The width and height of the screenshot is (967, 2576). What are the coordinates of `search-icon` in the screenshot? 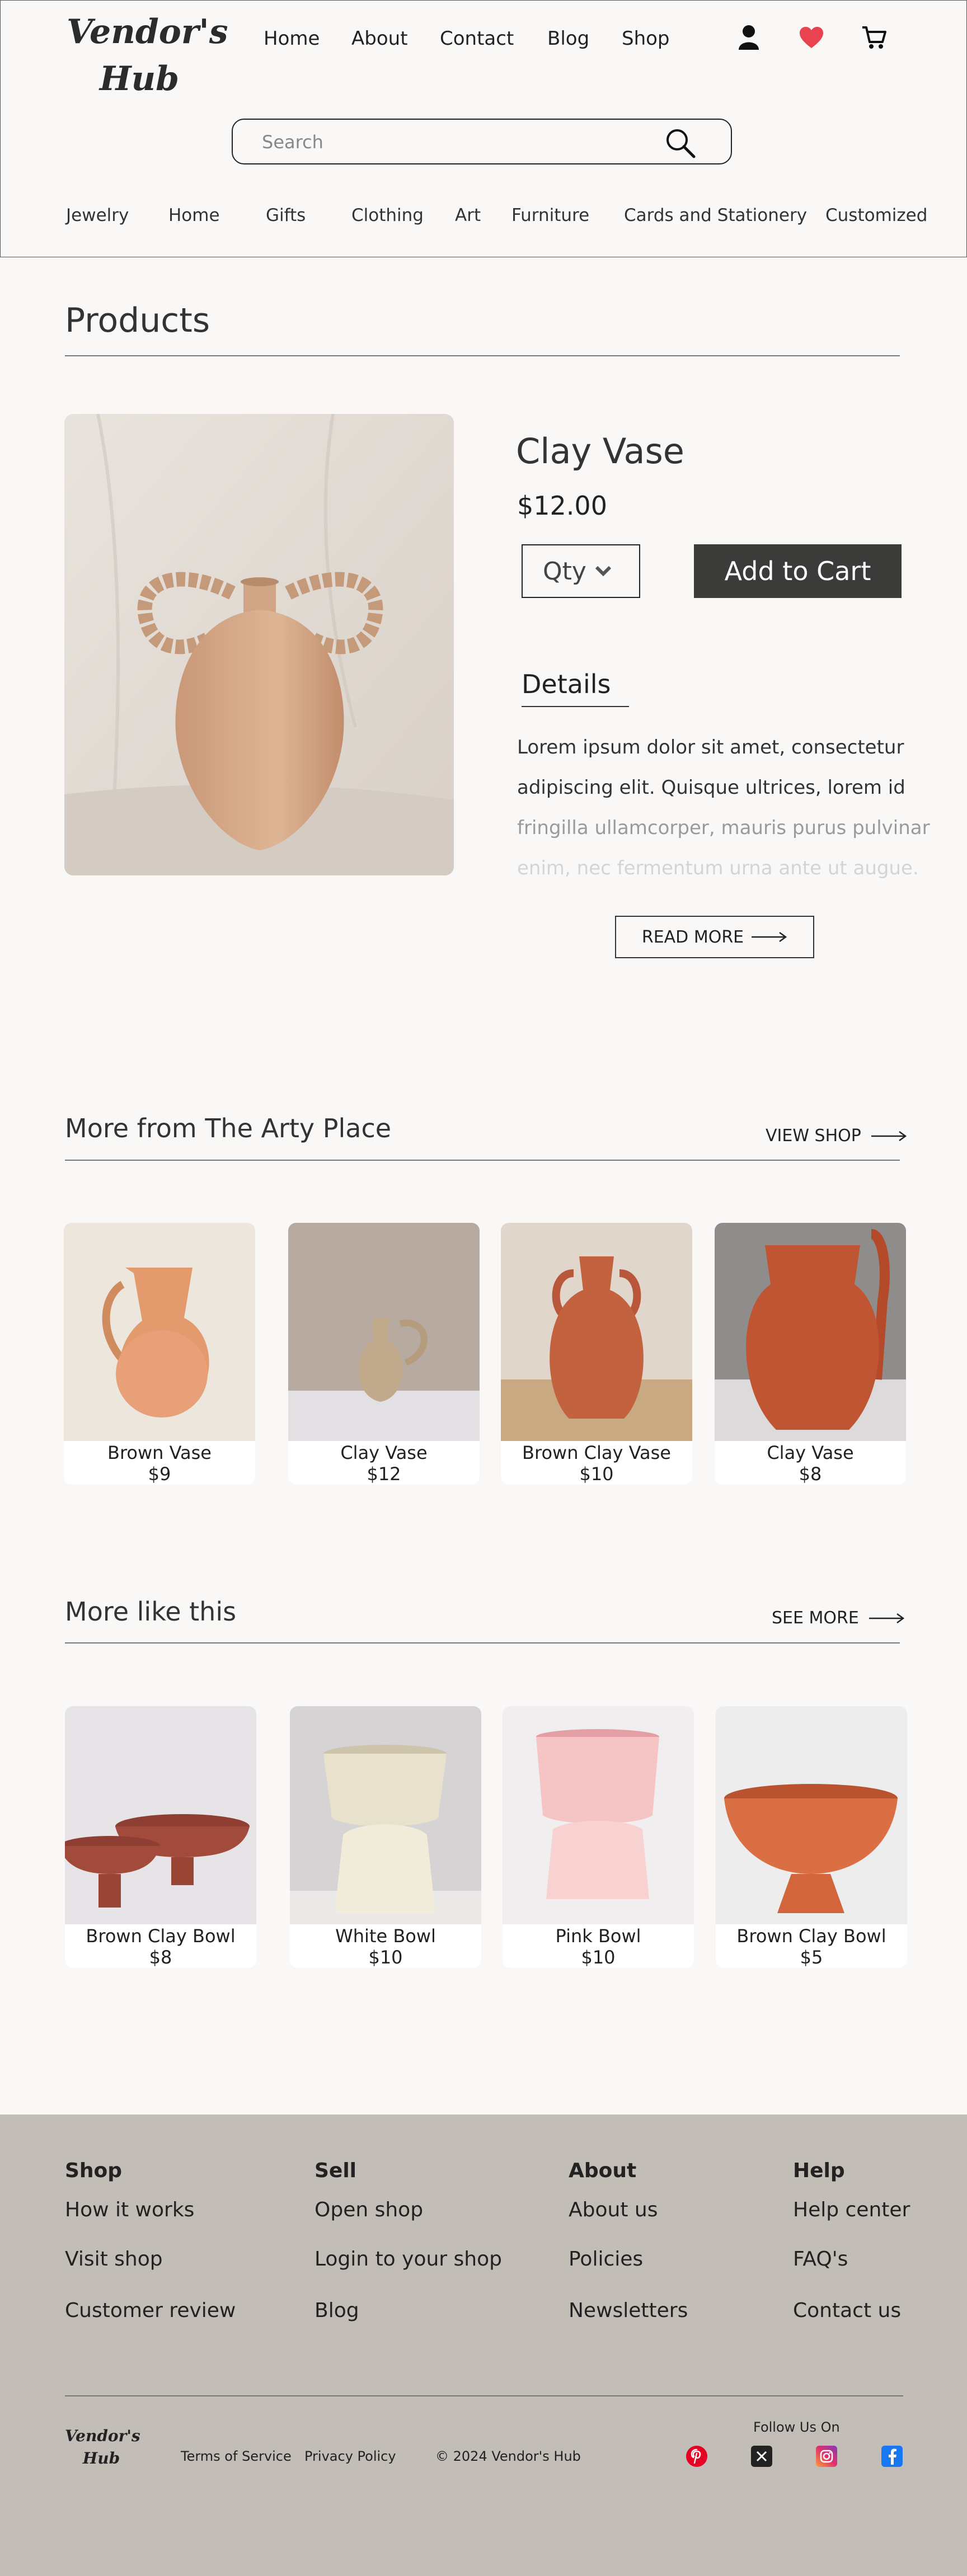 It's located at (680, 143).